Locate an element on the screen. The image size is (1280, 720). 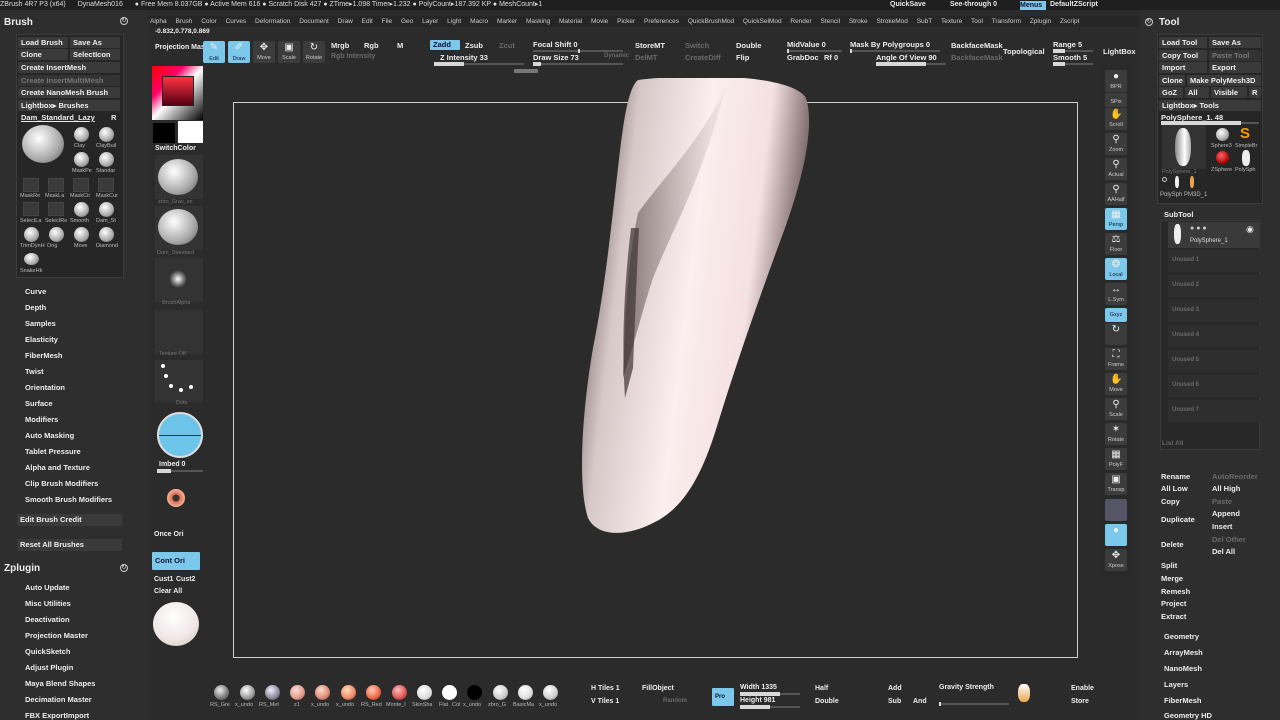
delete-button: Delete is located at coordinates (1172, 544).